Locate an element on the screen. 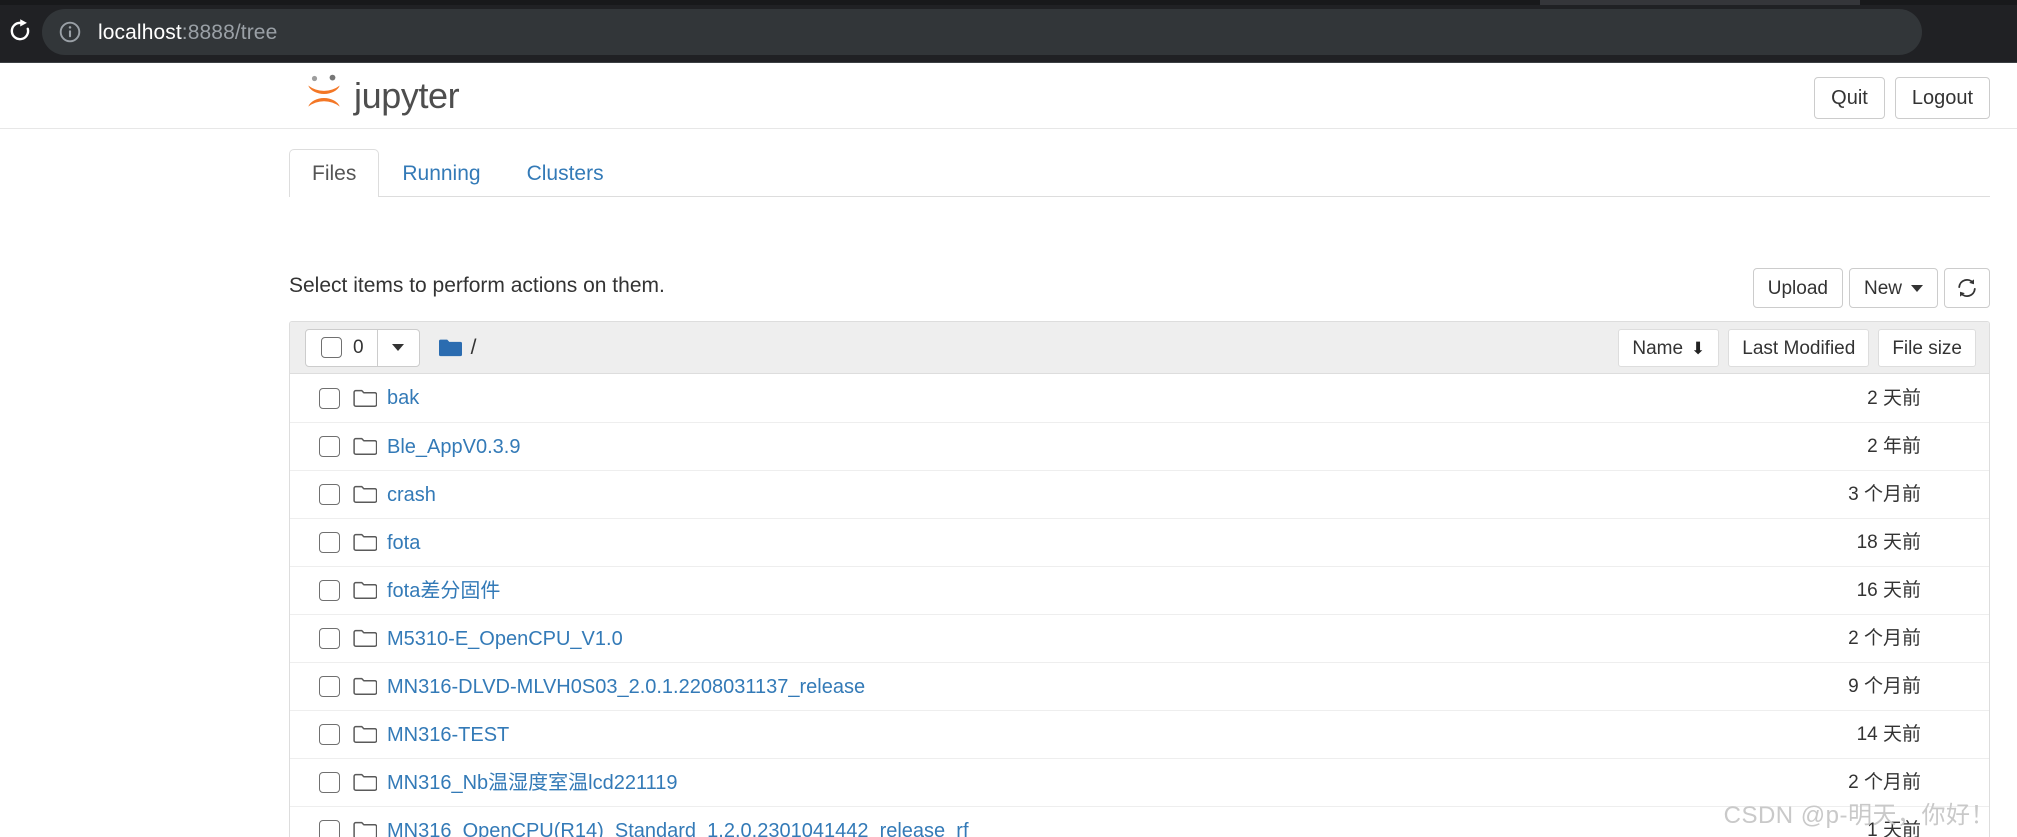 This screenshot has height=837, width=2017. select-items-hint: Select items to perform actions on them. is located at coordinates (477, 285).